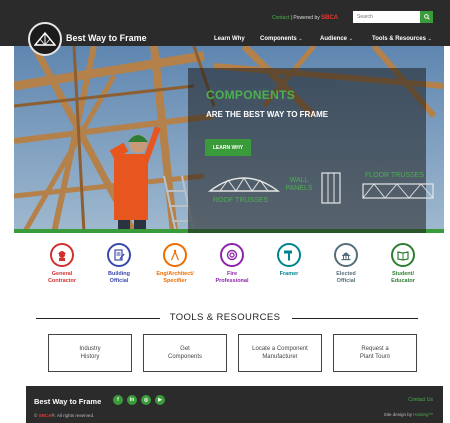  Describe the element at coordinates (232, 255) in the screenshot. I see `lifebuoy-icon` at that location.